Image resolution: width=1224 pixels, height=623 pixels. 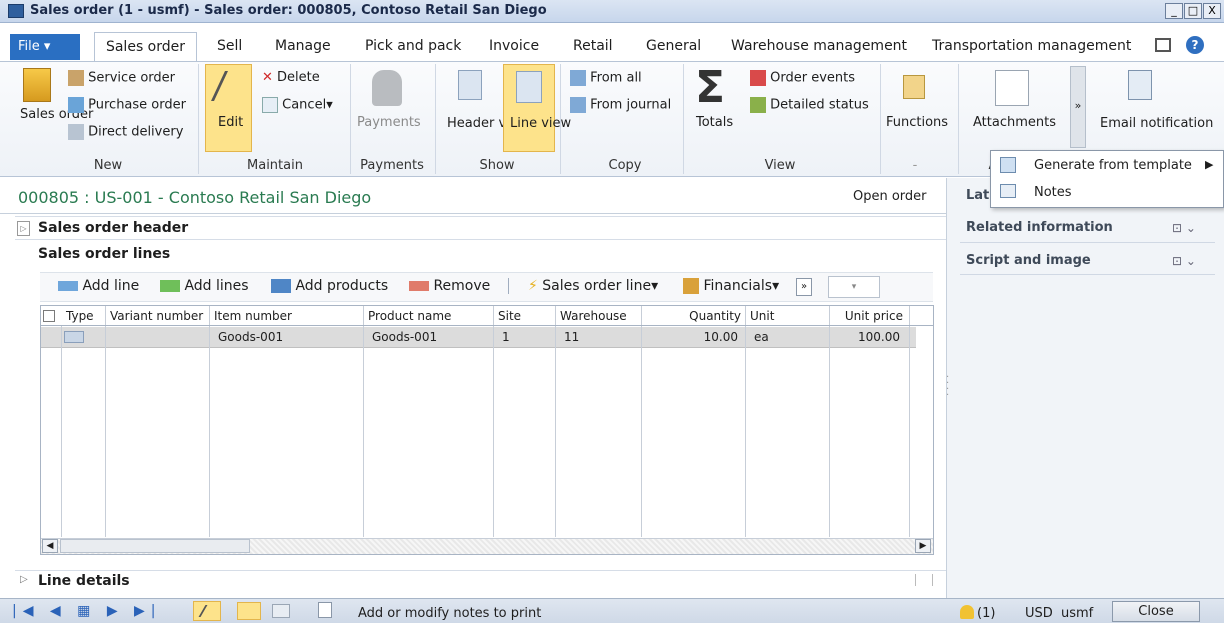 I want to click on functions-button: Functions, so click(x=917, y=122).